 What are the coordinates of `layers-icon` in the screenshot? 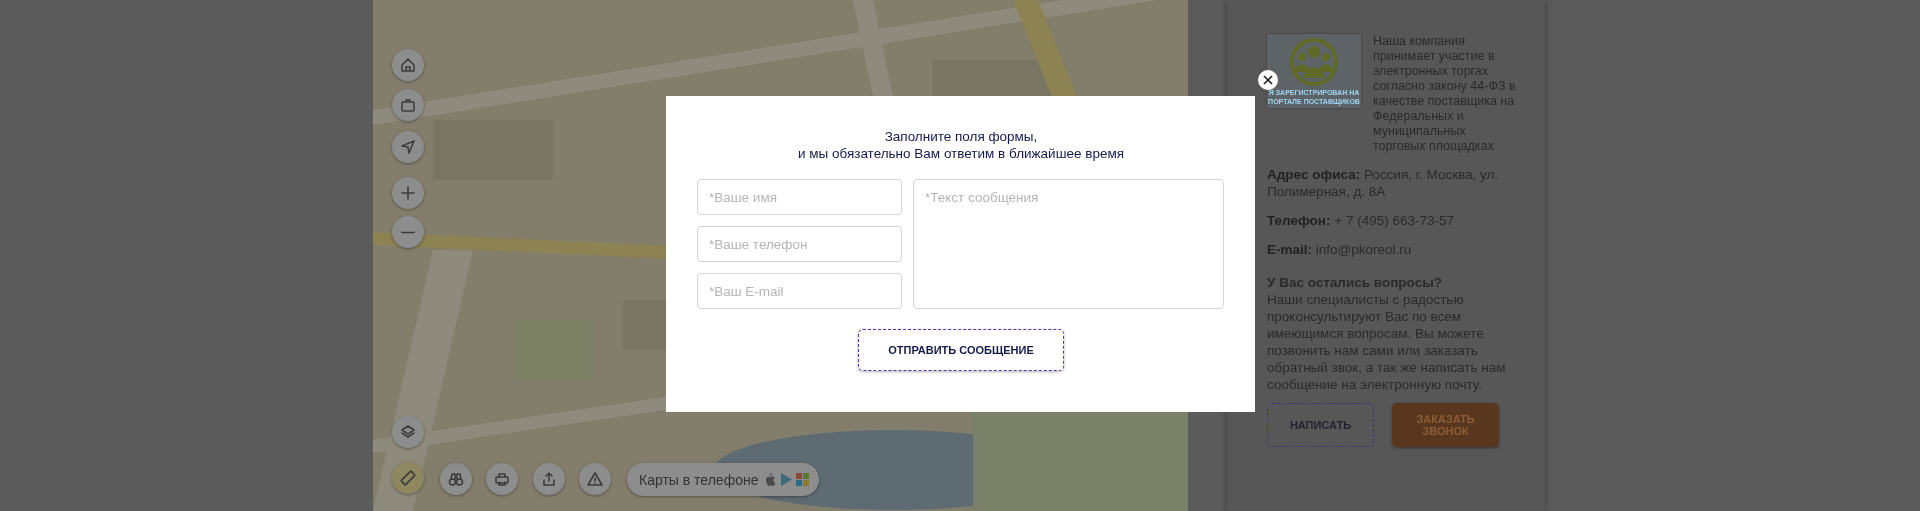 It's located at (408, 432).